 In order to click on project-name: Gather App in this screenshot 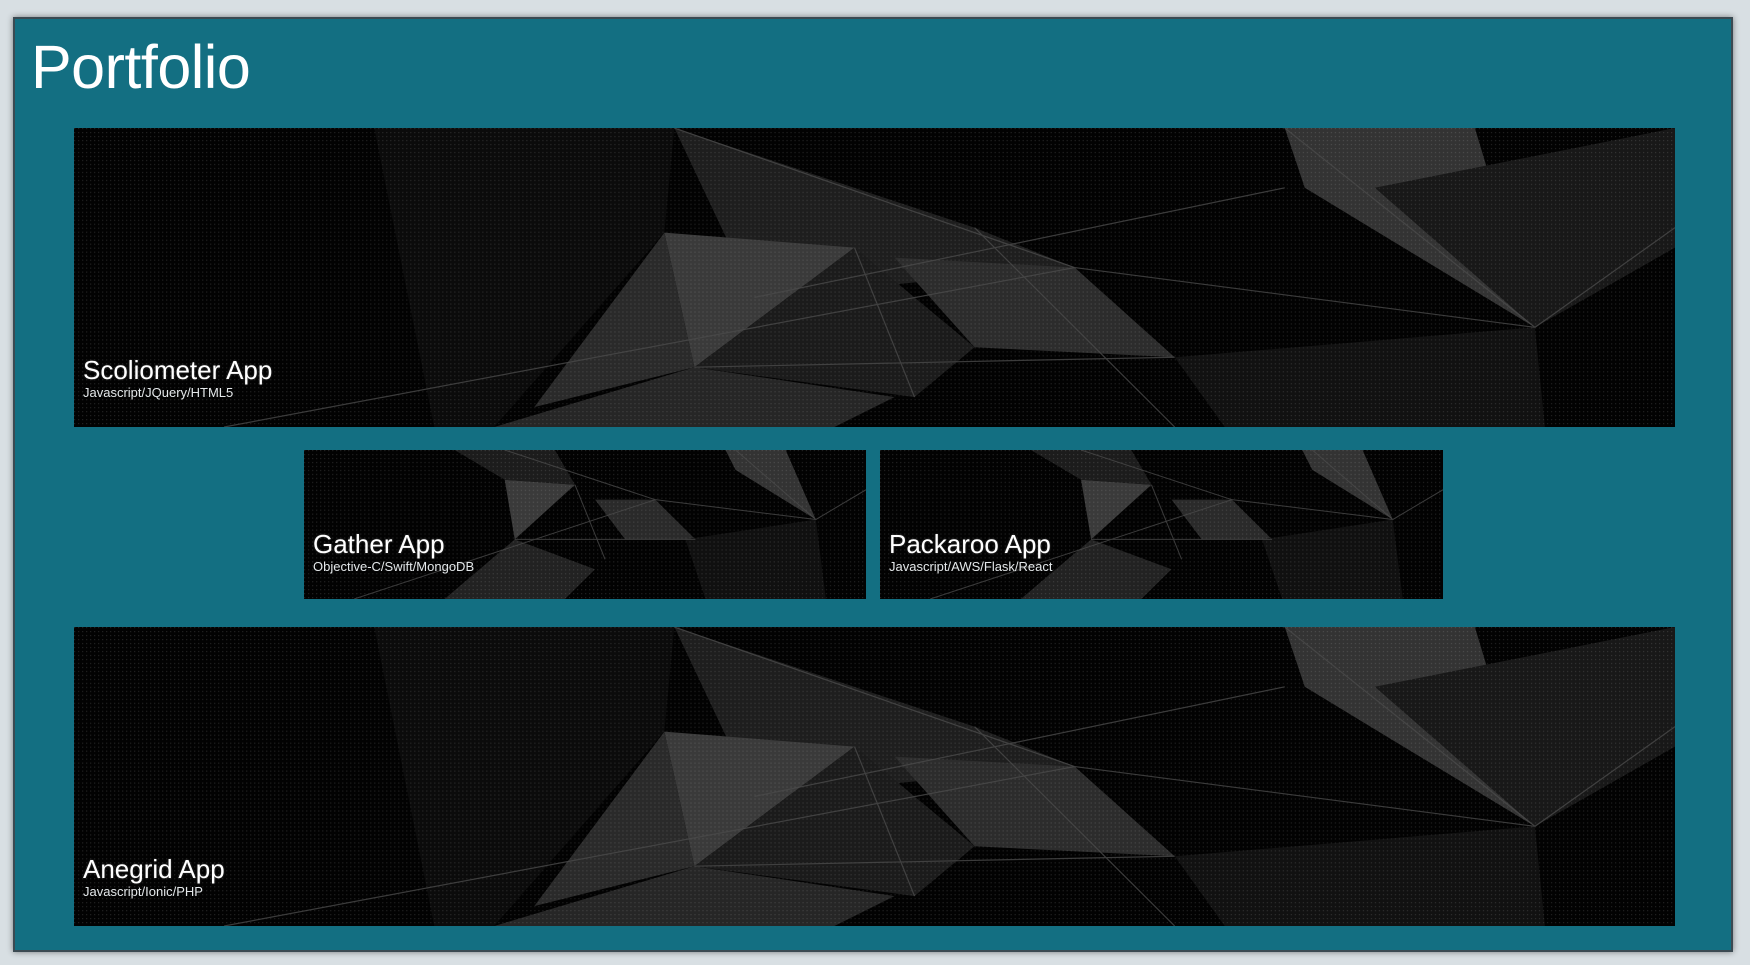, I will do `click(379, 543)`.